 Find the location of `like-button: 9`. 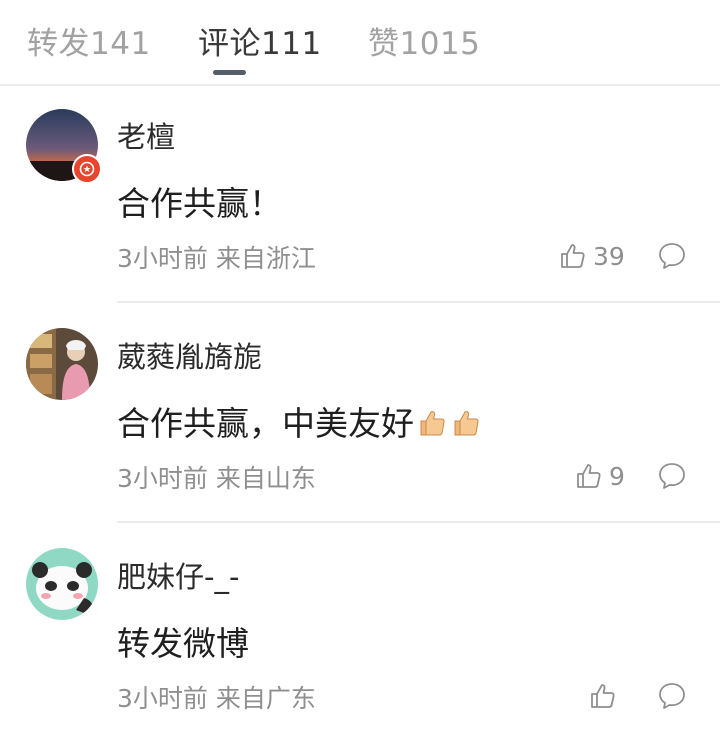

like-button: 9 is located at coordinates (600, 476).